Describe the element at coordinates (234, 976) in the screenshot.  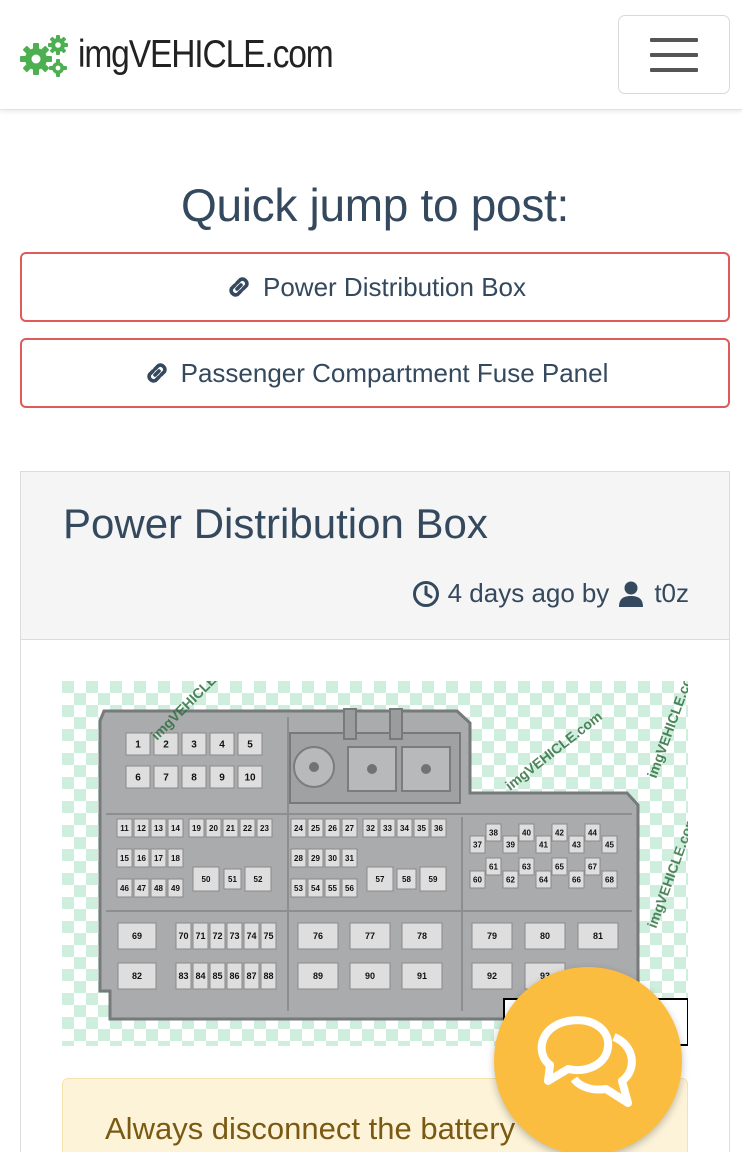
I see `svg-text: 86` at that location.